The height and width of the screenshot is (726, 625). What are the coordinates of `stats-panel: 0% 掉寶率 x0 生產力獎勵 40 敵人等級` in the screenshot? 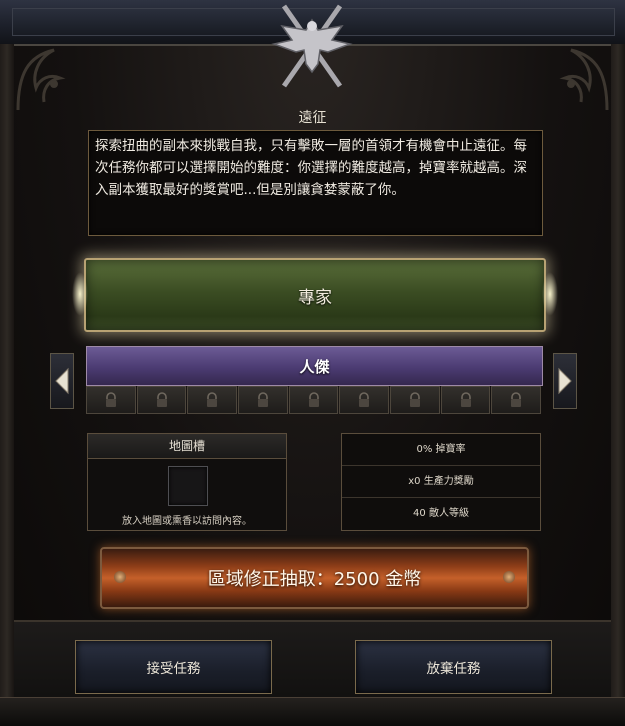 It's located at (441, 482).